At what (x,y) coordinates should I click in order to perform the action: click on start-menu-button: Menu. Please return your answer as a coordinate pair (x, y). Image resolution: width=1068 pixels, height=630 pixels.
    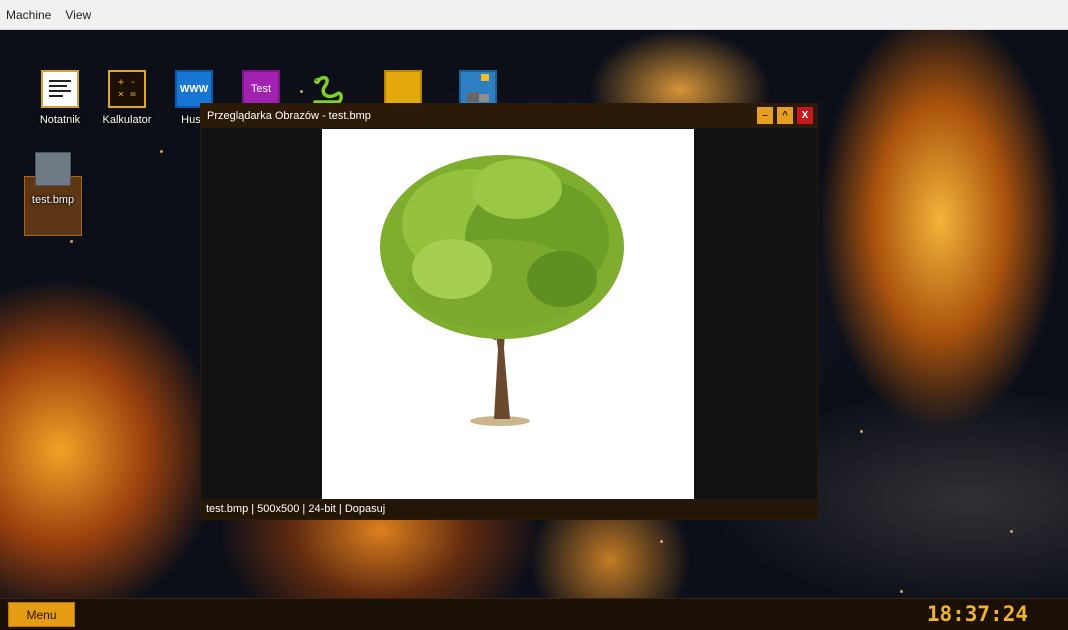
    Looking at the image, I should click on (41, 614).